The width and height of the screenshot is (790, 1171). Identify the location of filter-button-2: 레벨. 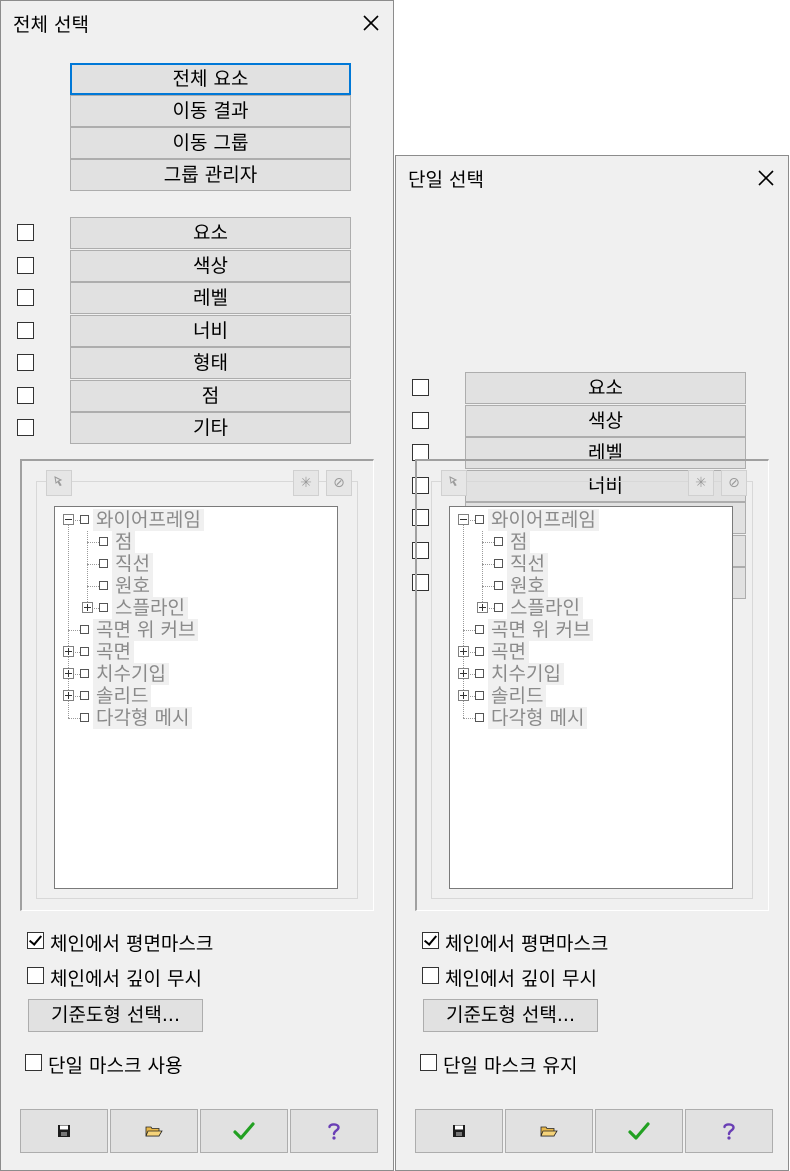
(210, 298).